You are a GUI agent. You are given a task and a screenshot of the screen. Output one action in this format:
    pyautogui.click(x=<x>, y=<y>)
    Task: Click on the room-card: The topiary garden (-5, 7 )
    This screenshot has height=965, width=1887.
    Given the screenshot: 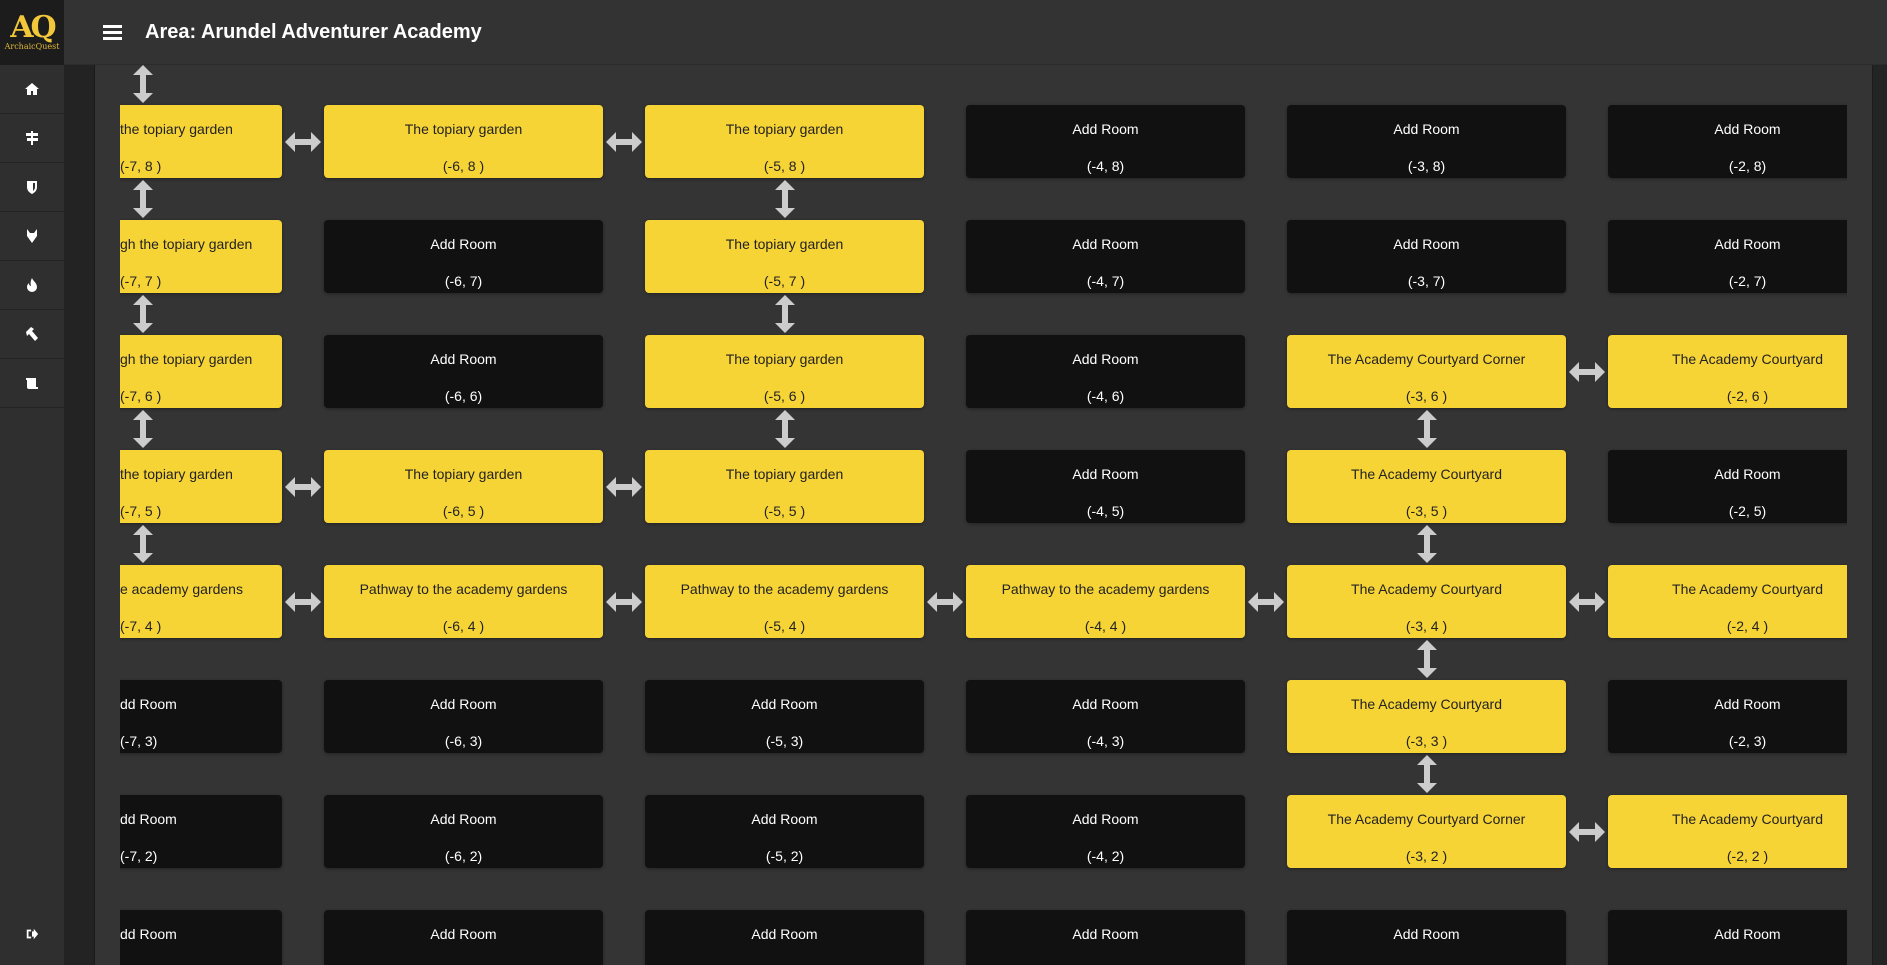 What is the action you would take?
    pyautogui.click(x=784, y=256)
    